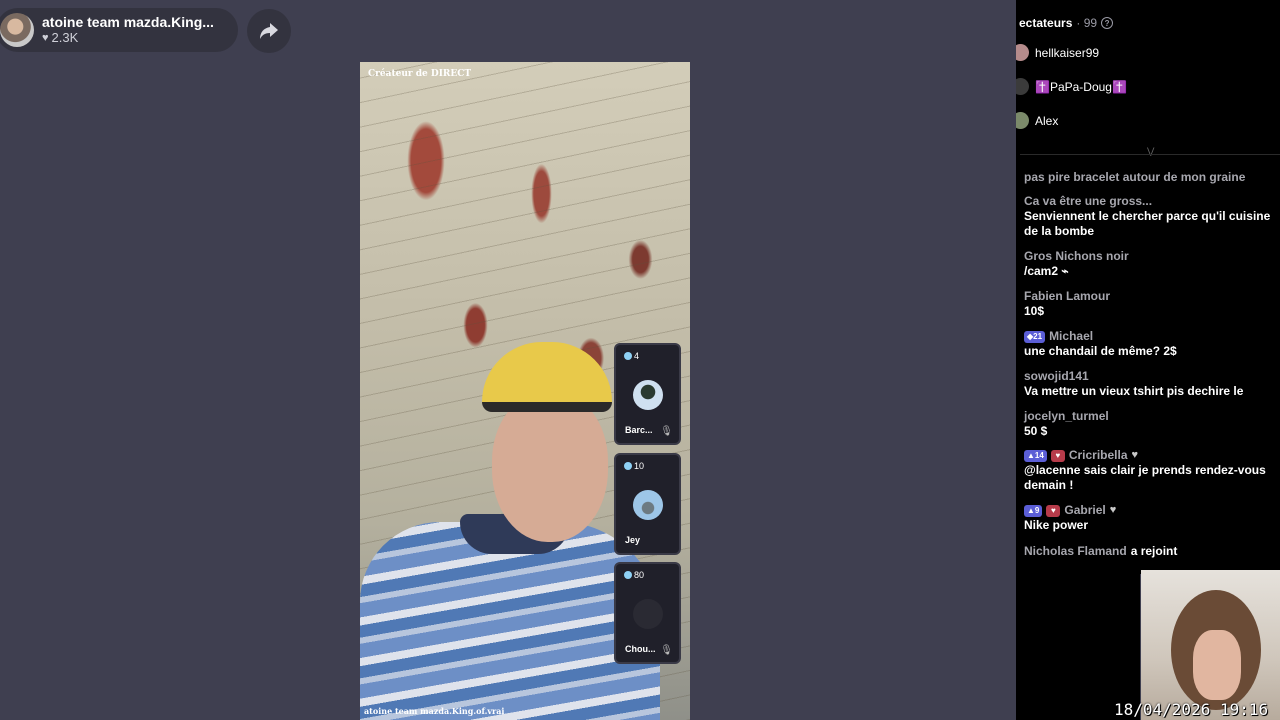 This screenshot has width=1280, height=720. I want to click on creator-tag: Créateur de DIRECT, so click(420, 74).